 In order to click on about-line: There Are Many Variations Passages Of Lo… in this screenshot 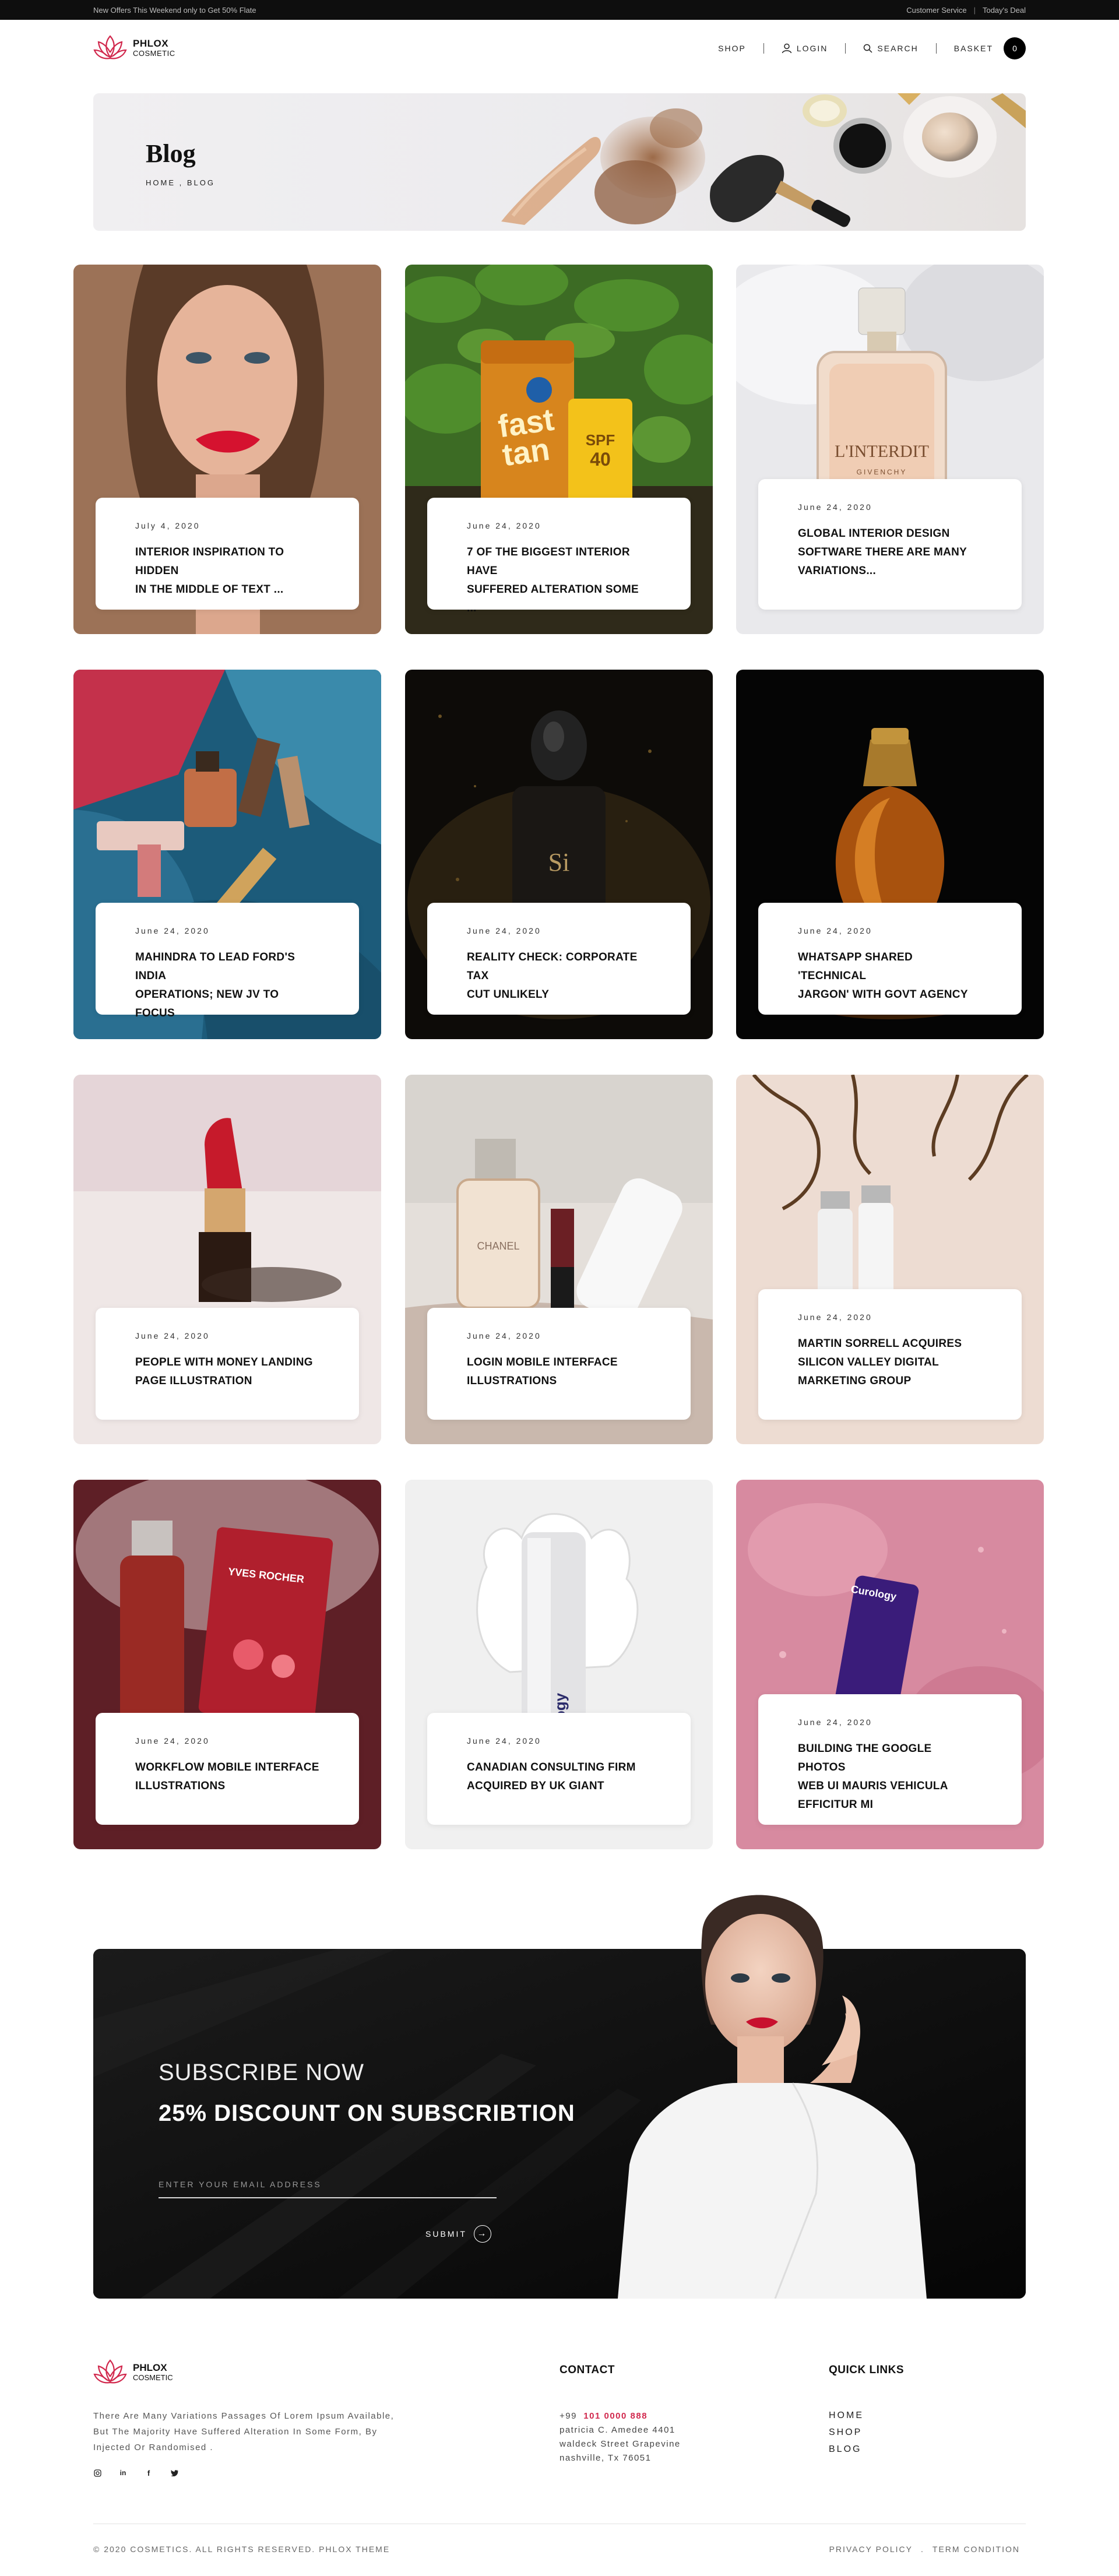, I will do `click(244, 2416)`.